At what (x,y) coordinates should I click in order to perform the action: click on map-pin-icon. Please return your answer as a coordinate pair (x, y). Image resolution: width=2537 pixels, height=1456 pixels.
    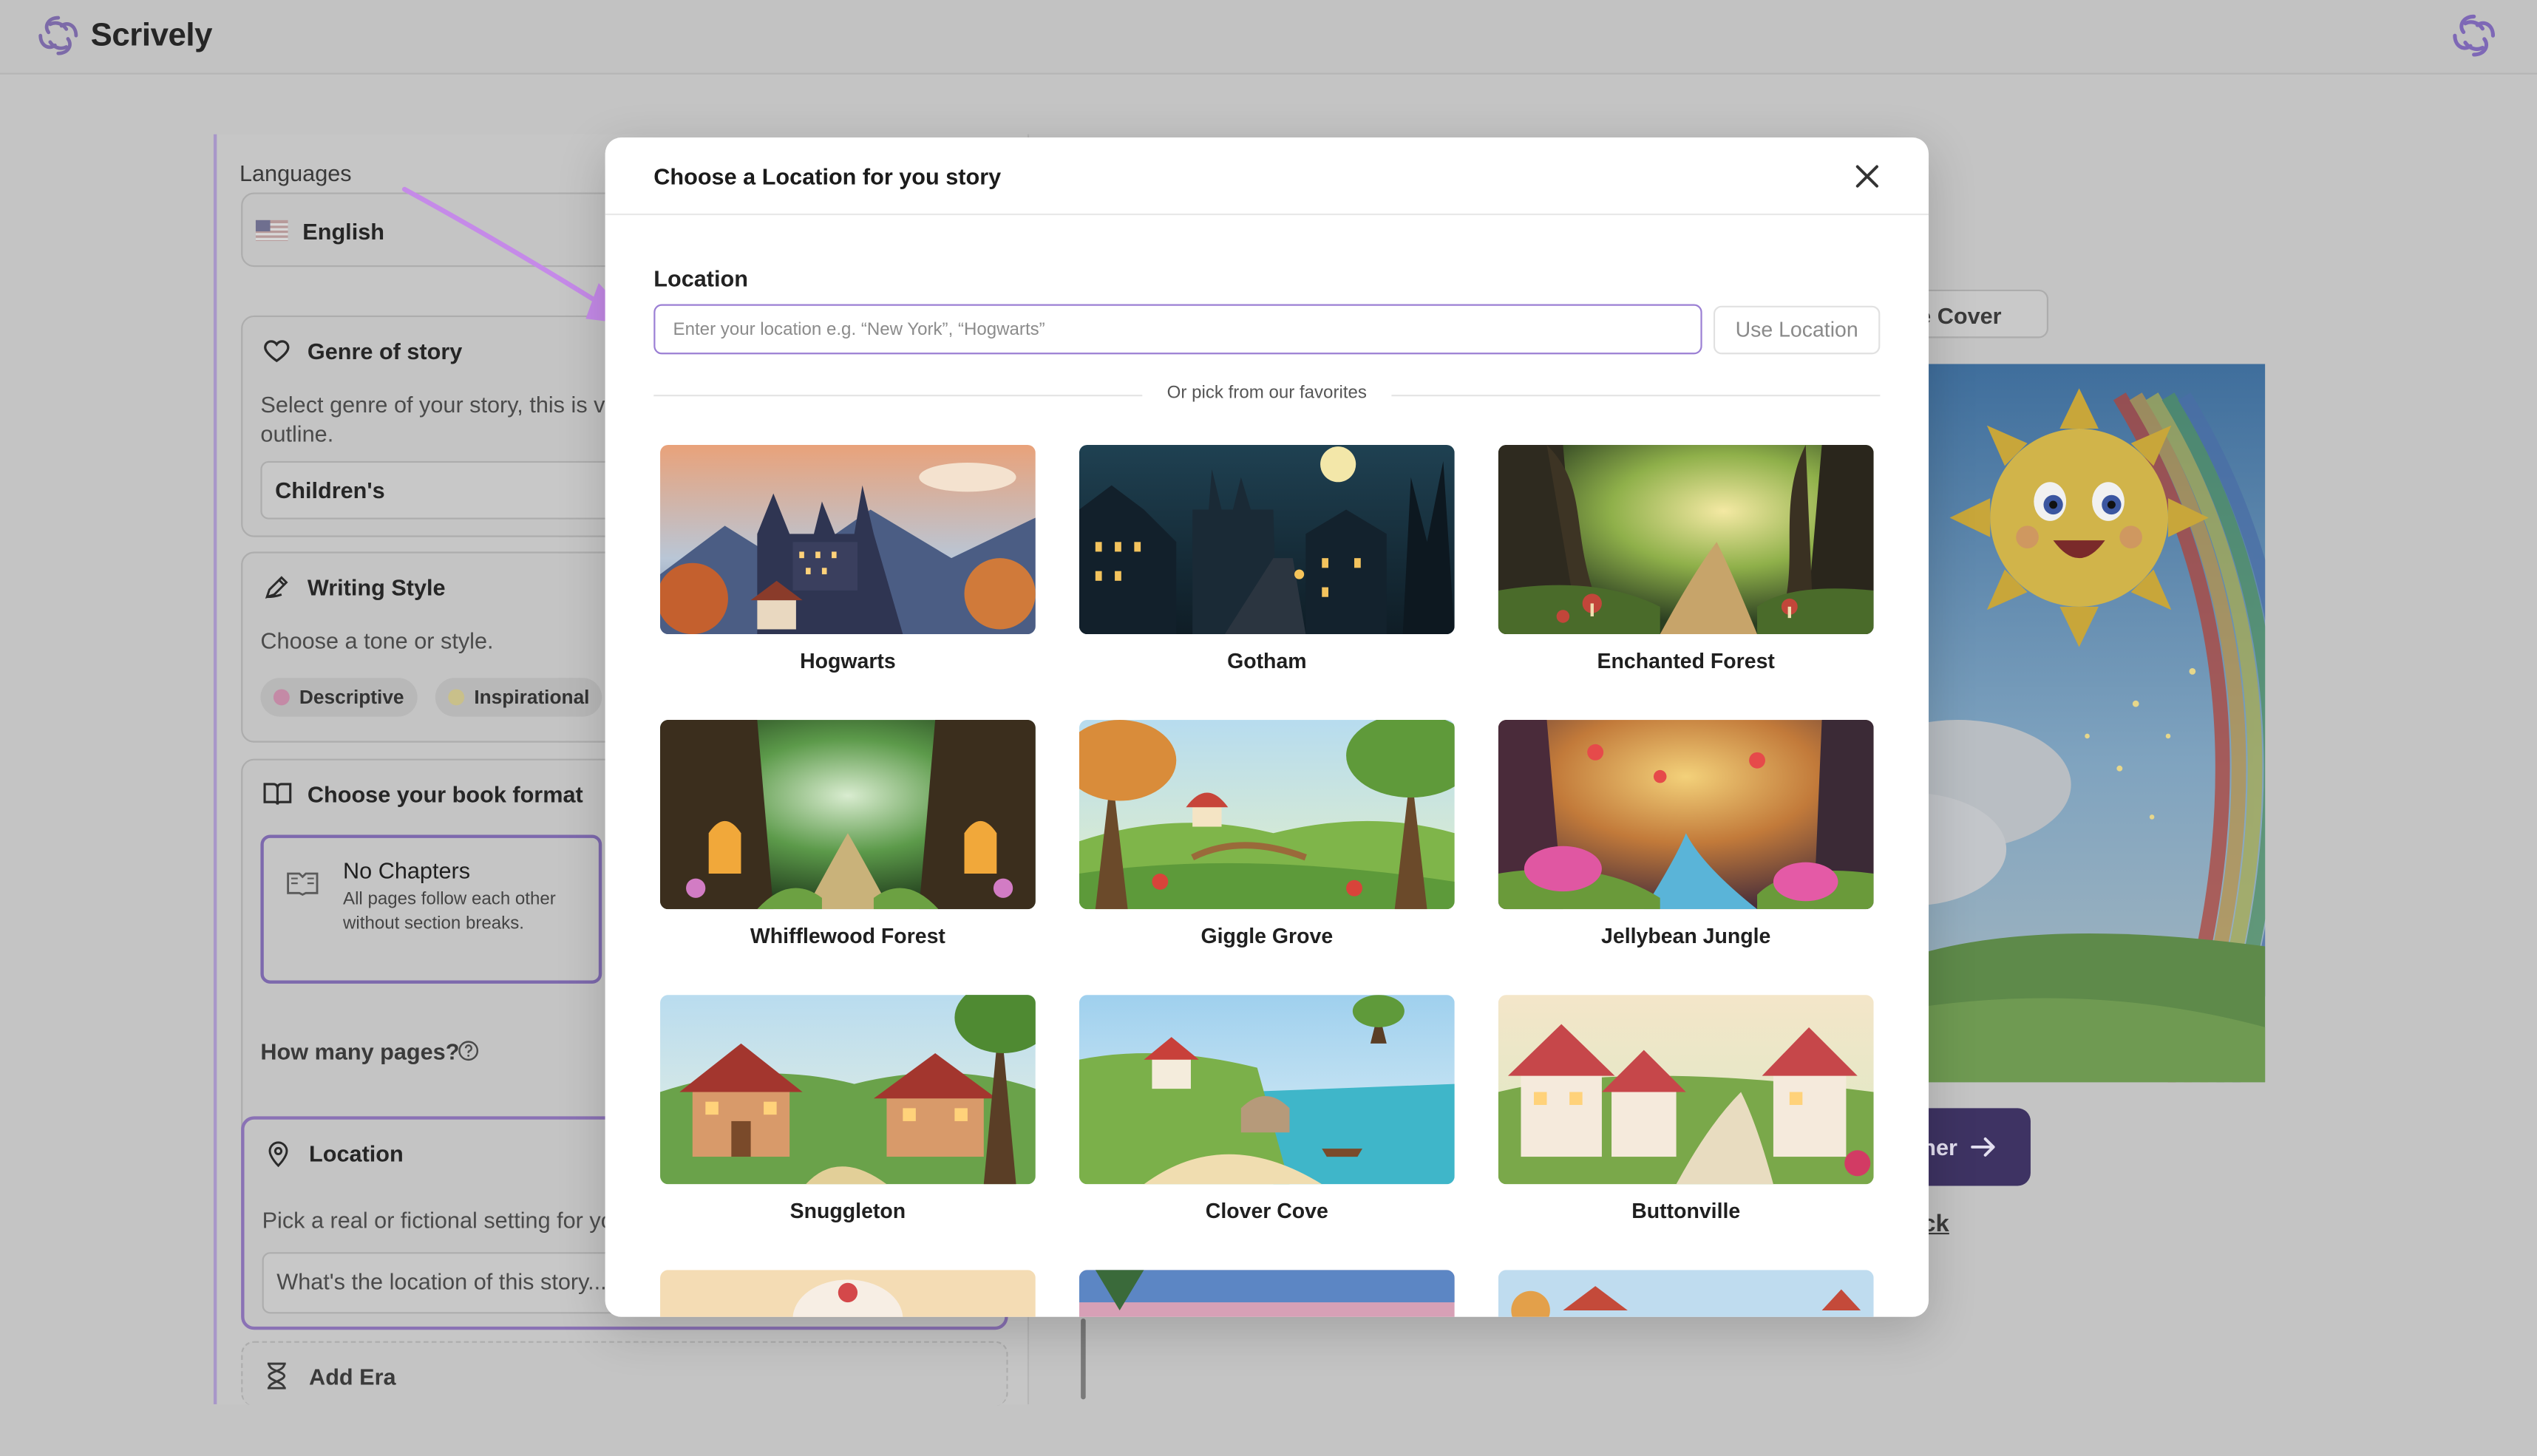
    Looking at the image, I should click on (278, 1154).